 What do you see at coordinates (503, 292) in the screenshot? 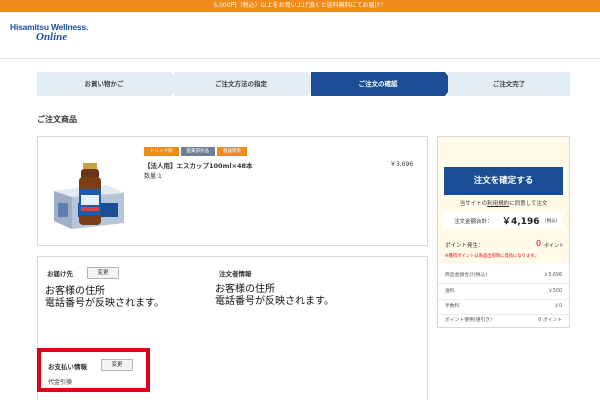
I see `summary-row-shipping: 送料 ￥500` at bounding box center [503, 292].